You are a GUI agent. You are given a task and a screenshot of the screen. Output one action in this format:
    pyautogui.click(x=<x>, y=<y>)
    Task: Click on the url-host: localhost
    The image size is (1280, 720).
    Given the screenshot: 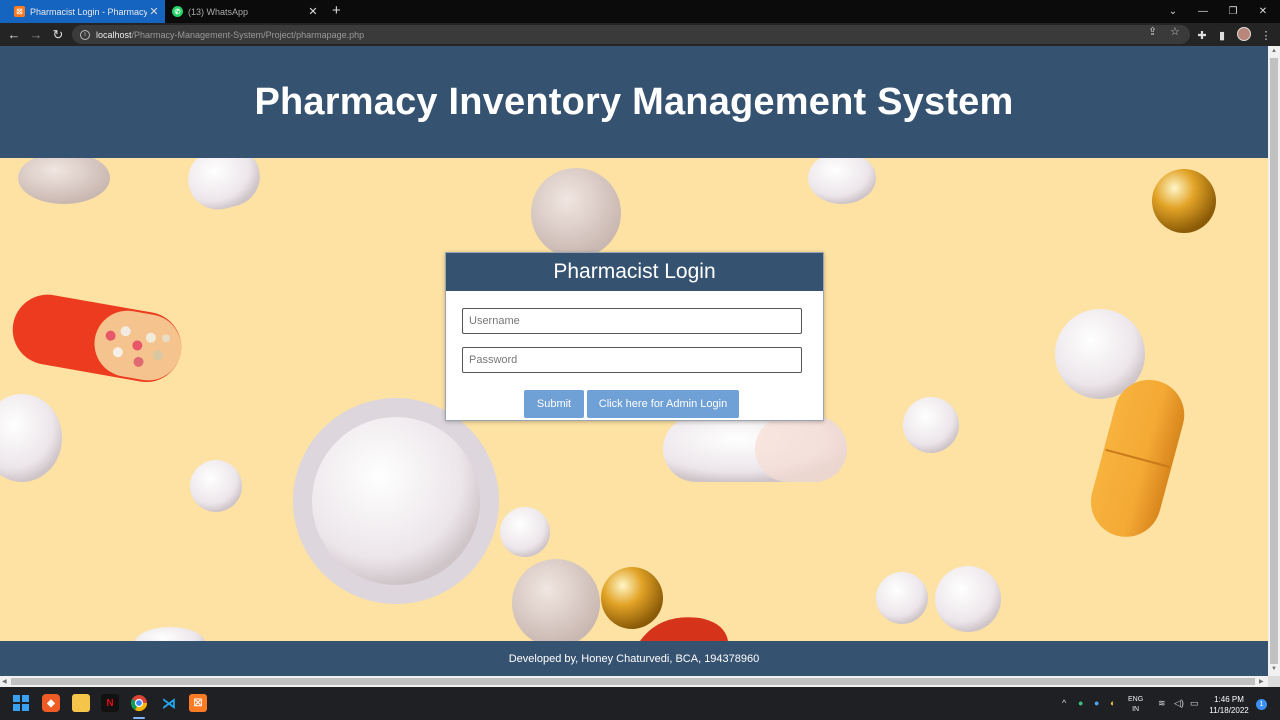 What is the action you would take?
    pyautogui.click(x=114, y=34)
    